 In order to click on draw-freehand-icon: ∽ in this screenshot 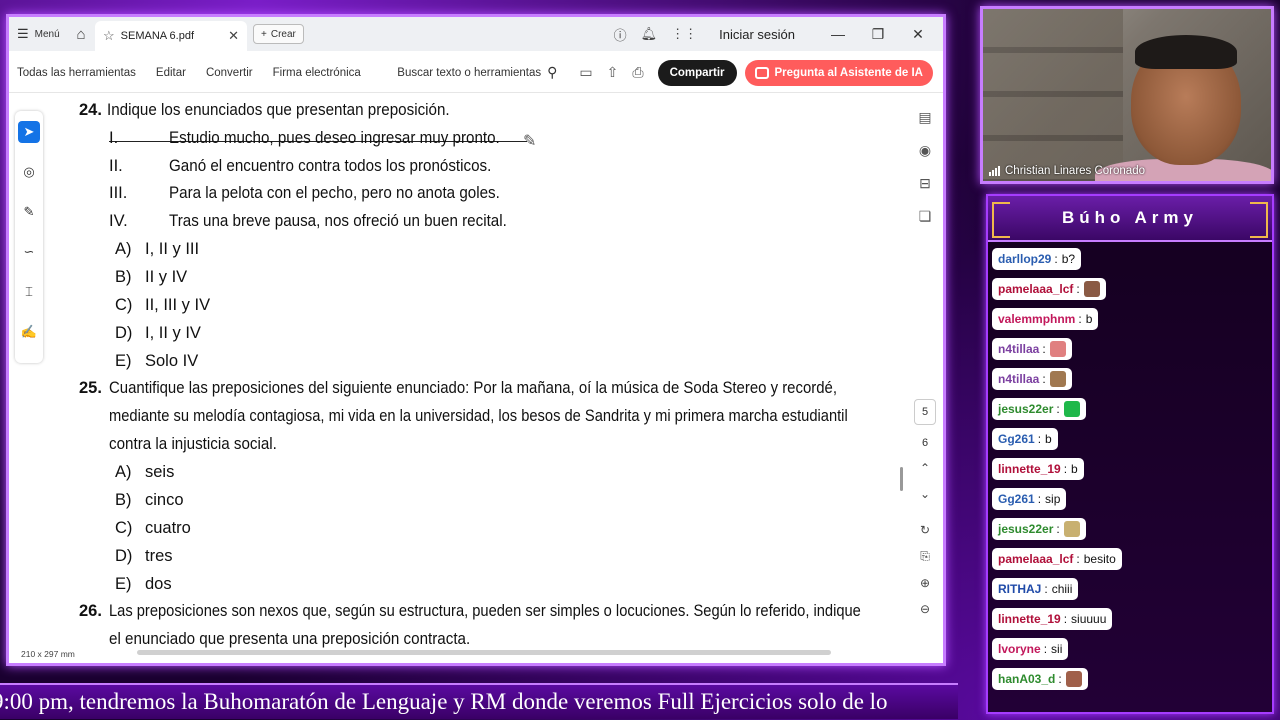, I will do `click(29, 252)`.